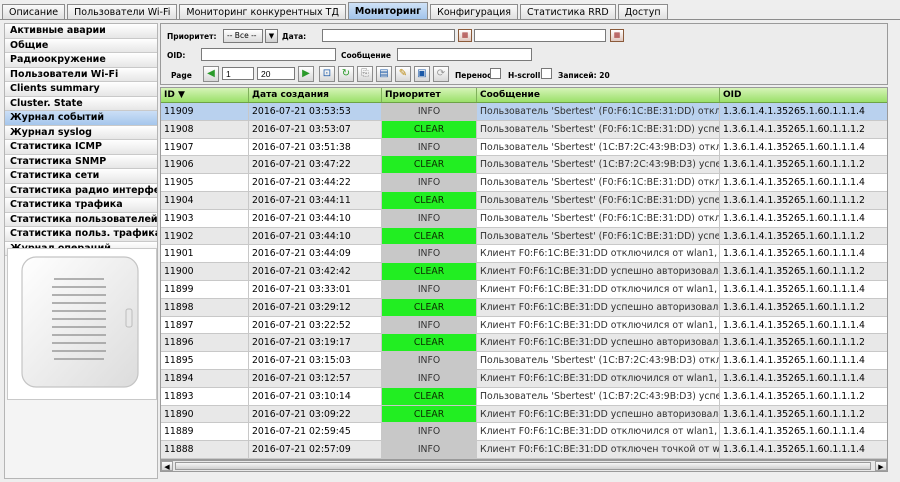 This screenshot has width=900, height=482. Describe the element at coordinates (81, 190) in the screenshot. I see `sidebar-item-11: Статистика радио интерфейсов` at that location.